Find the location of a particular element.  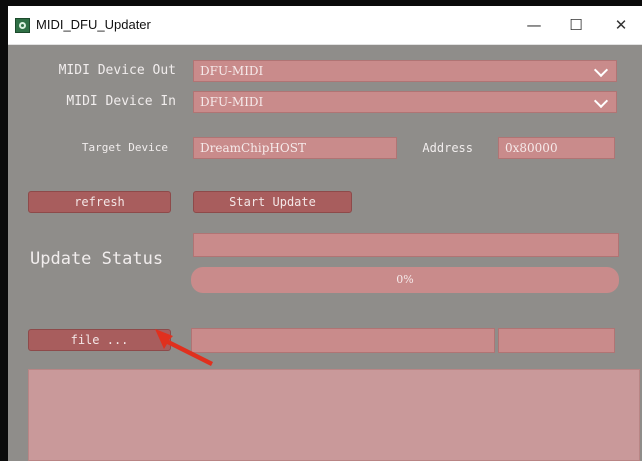

close-button: ✕ is located at coordinates (621, 25).